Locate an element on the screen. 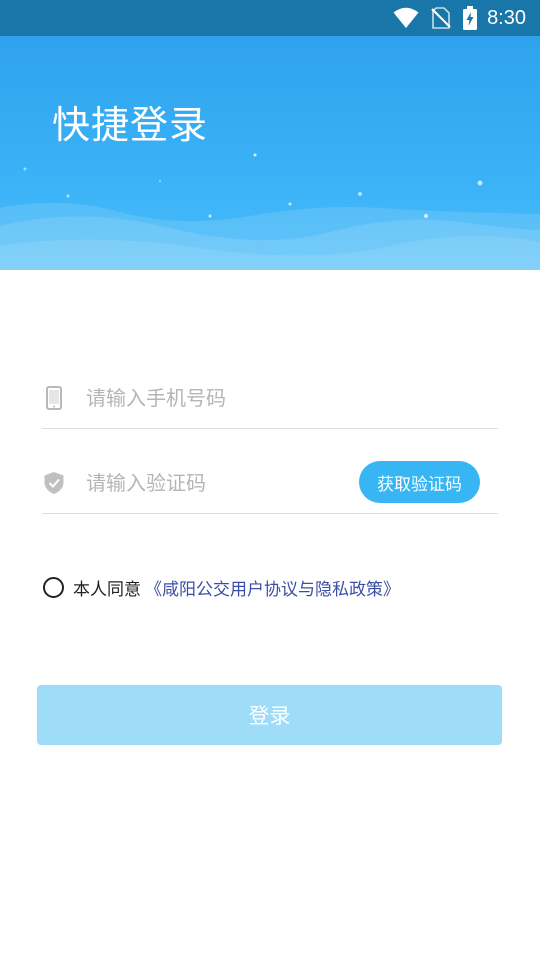 This screenshot has width=540, height=960. status-bar: 8:30 is located at coordinates (270, 18).